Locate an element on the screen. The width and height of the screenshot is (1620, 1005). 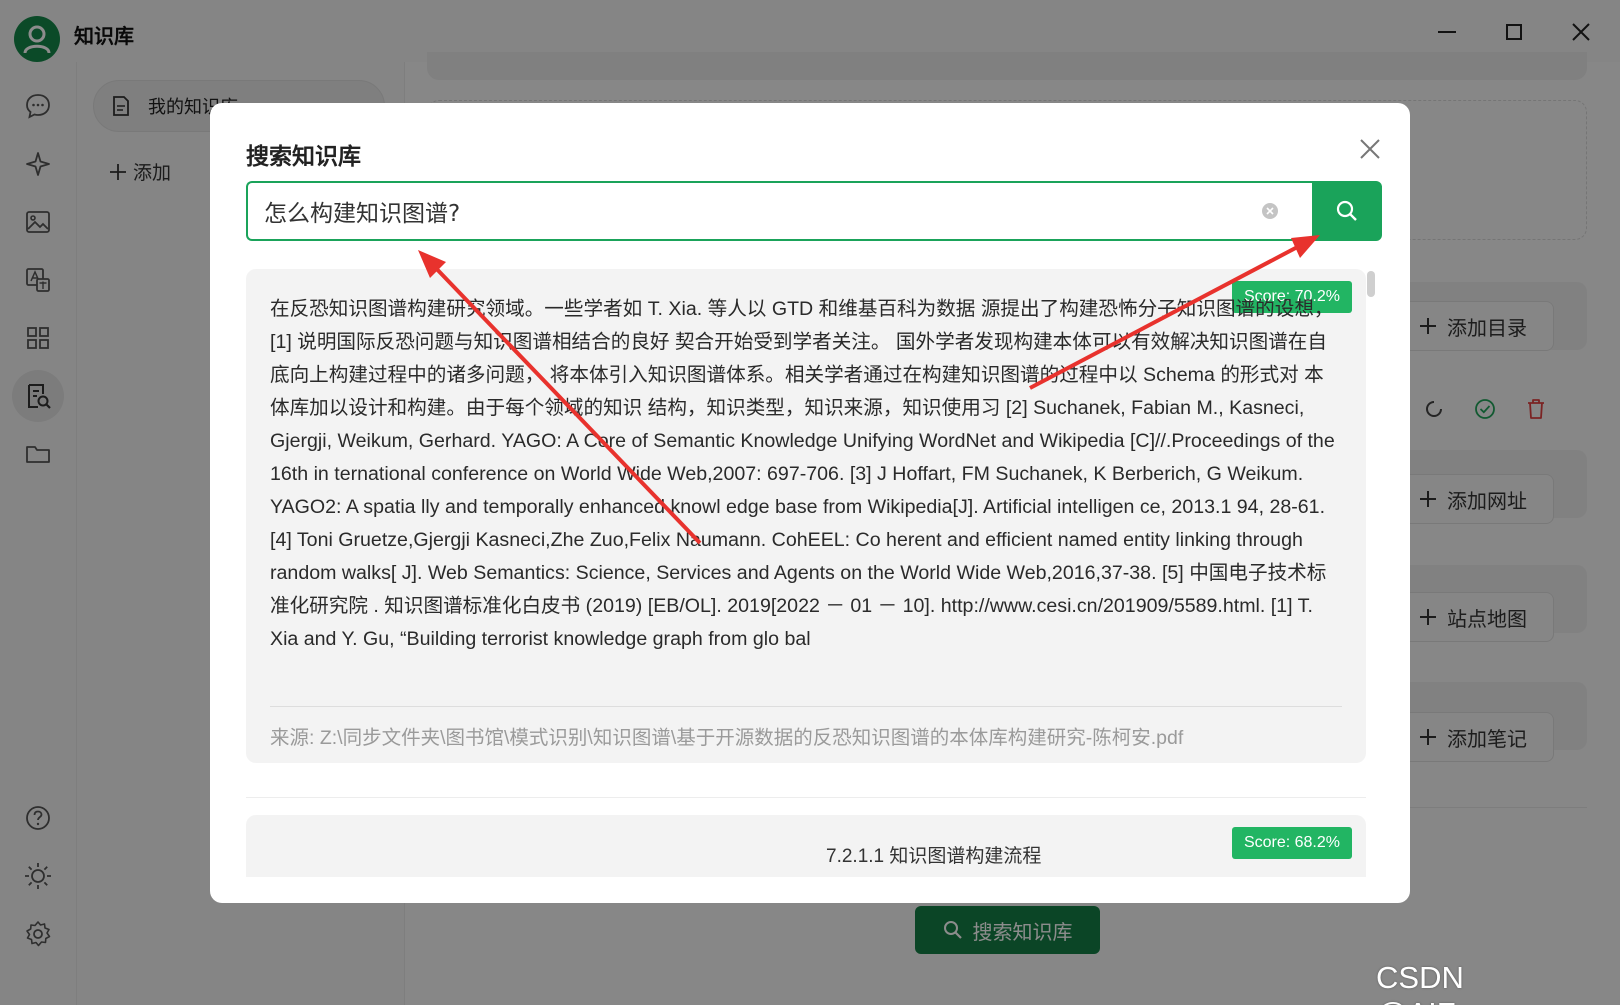
result-text: 7.2.1.1 知识图谱构建流程 is located at coordinates (934, 856).